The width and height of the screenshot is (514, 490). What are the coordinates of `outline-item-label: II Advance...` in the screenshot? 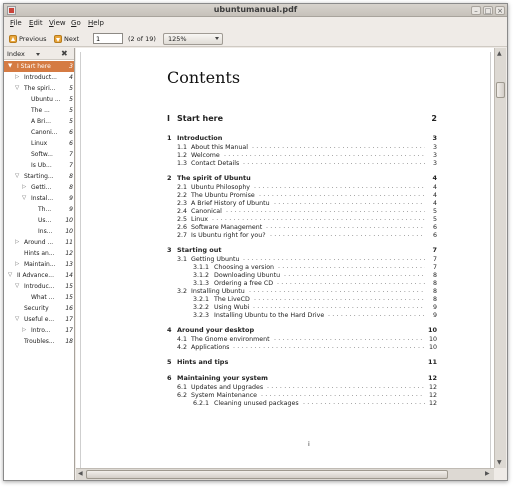 It's located at (35, 275).